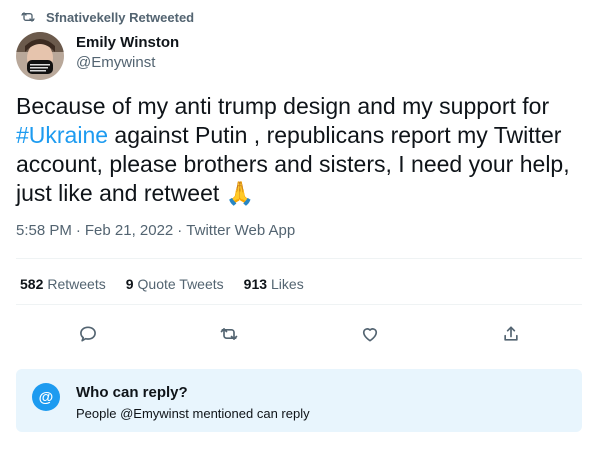 The image size is (598, 449). I want to click on like-icon, so click(370, 335).